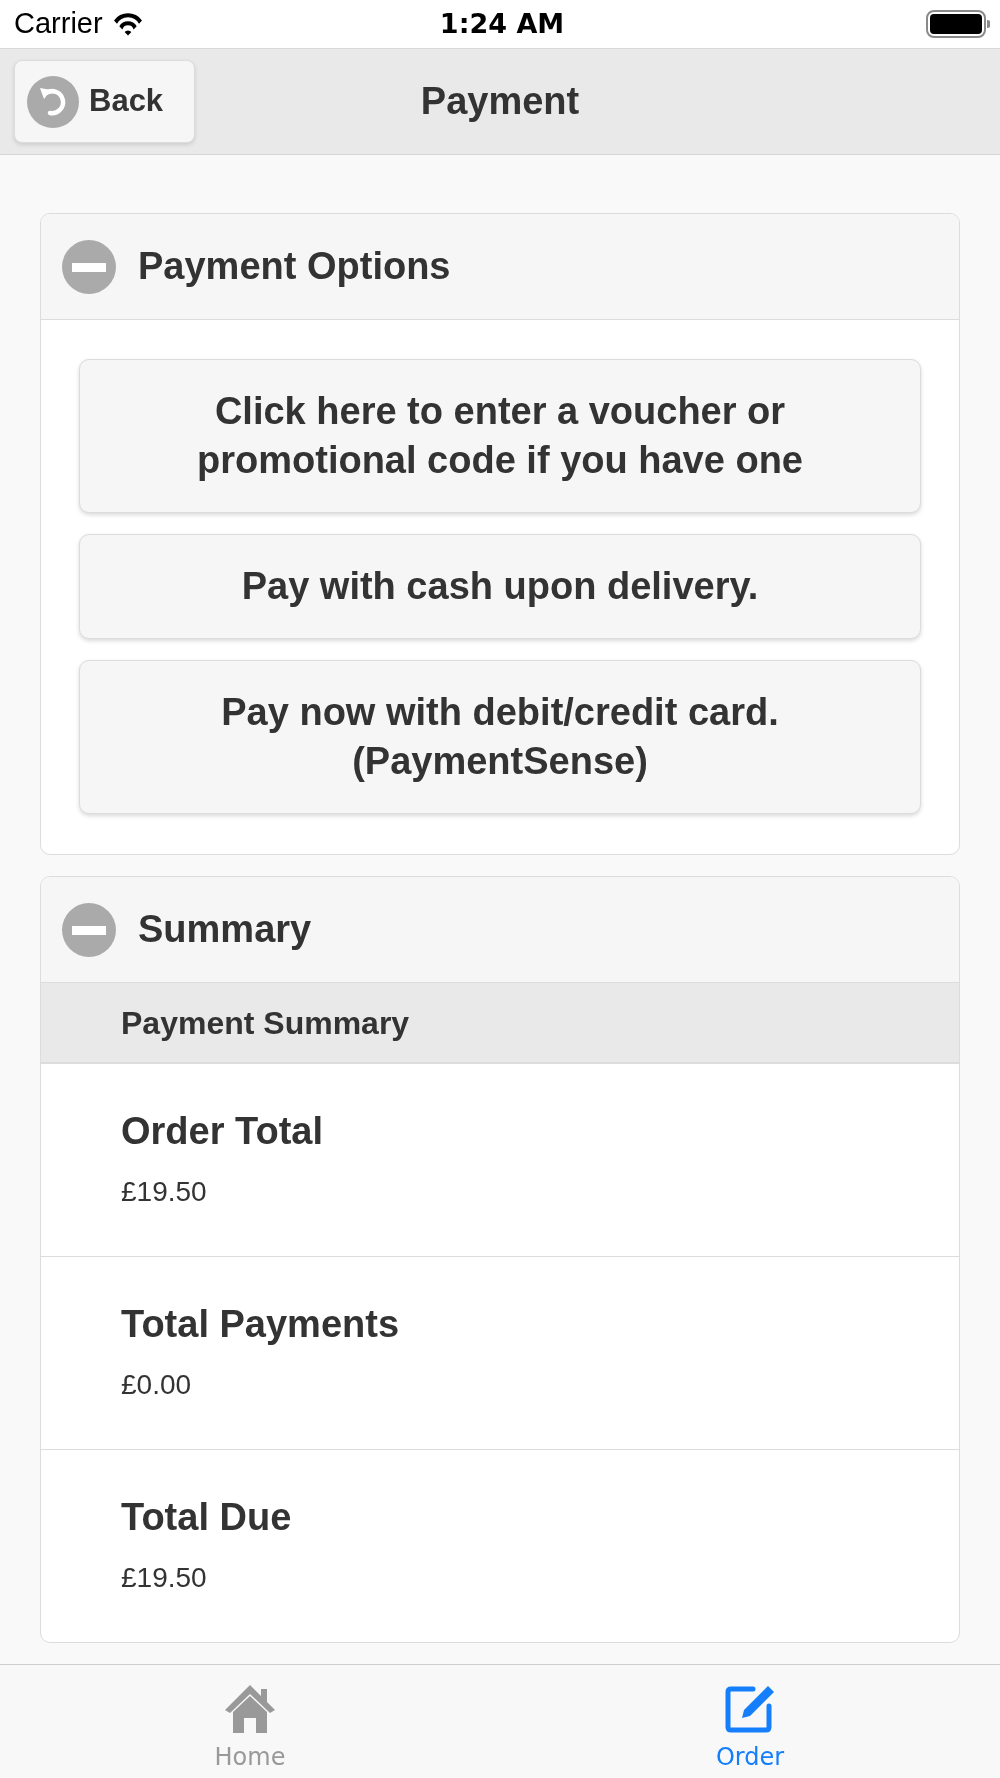 Image resolution: width=1000 pixels, height=1778 pixels. I want to click on summary-label: Order Total, so click(222, 1131).